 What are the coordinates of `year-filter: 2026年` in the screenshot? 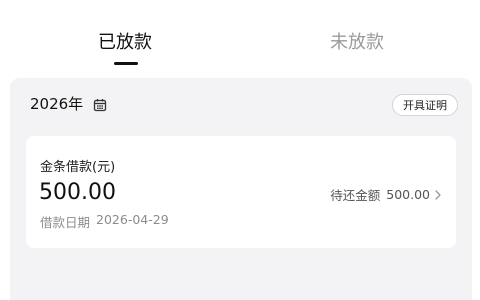 It's located at (68, 104).